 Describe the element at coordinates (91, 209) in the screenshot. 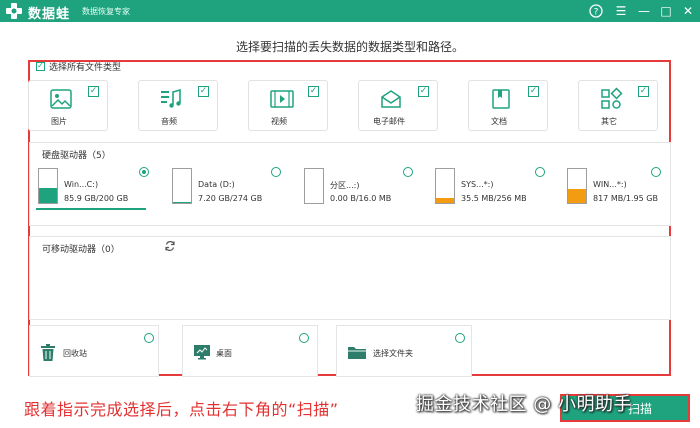

I see `selected-drive-underline` at that location.